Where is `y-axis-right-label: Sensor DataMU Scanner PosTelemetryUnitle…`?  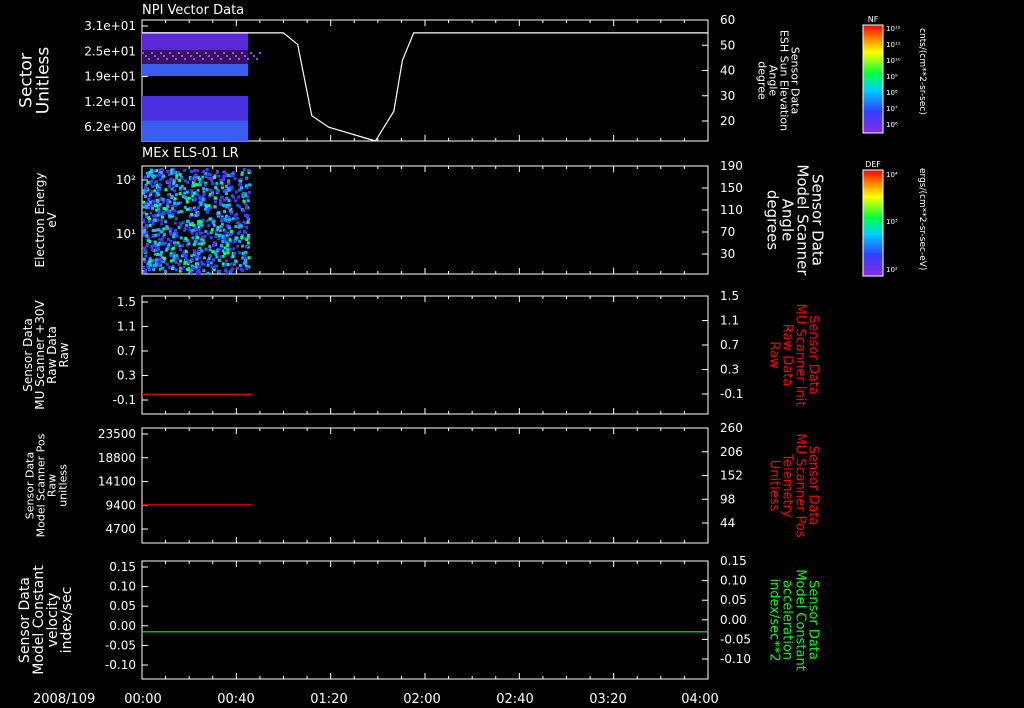 y-axis-right-label: Sensor DataMU Scanner PosTelemetryUnitle… is located at coordinates (794, 485).